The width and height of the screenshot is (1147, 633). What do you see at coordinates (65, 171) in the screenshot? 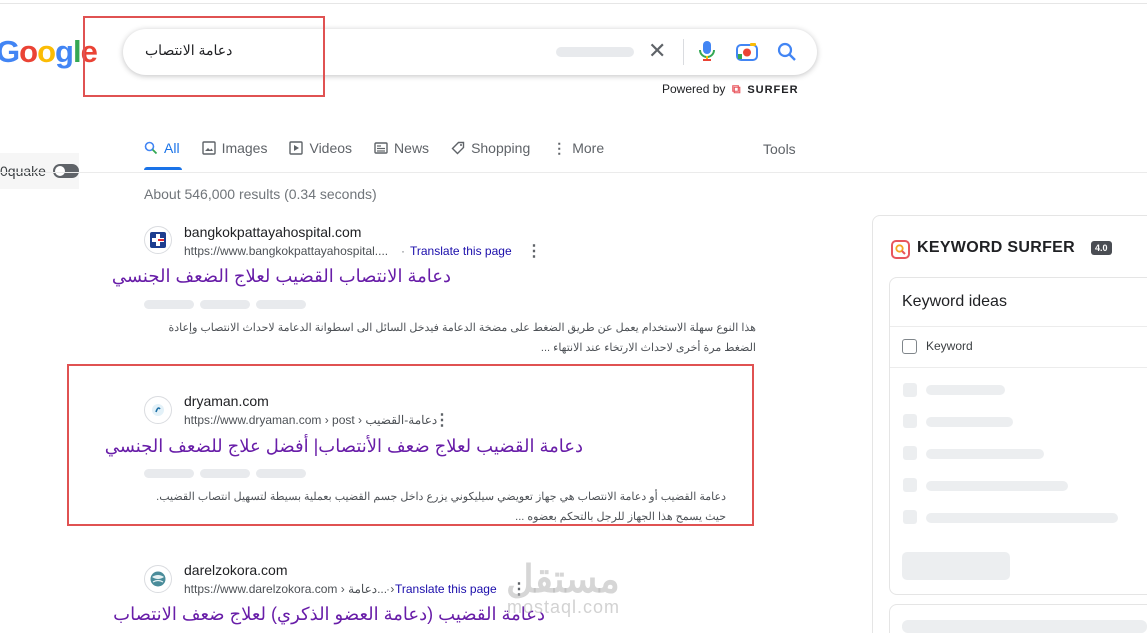
I see `quake-toggle` at bounding box center [65, 171].